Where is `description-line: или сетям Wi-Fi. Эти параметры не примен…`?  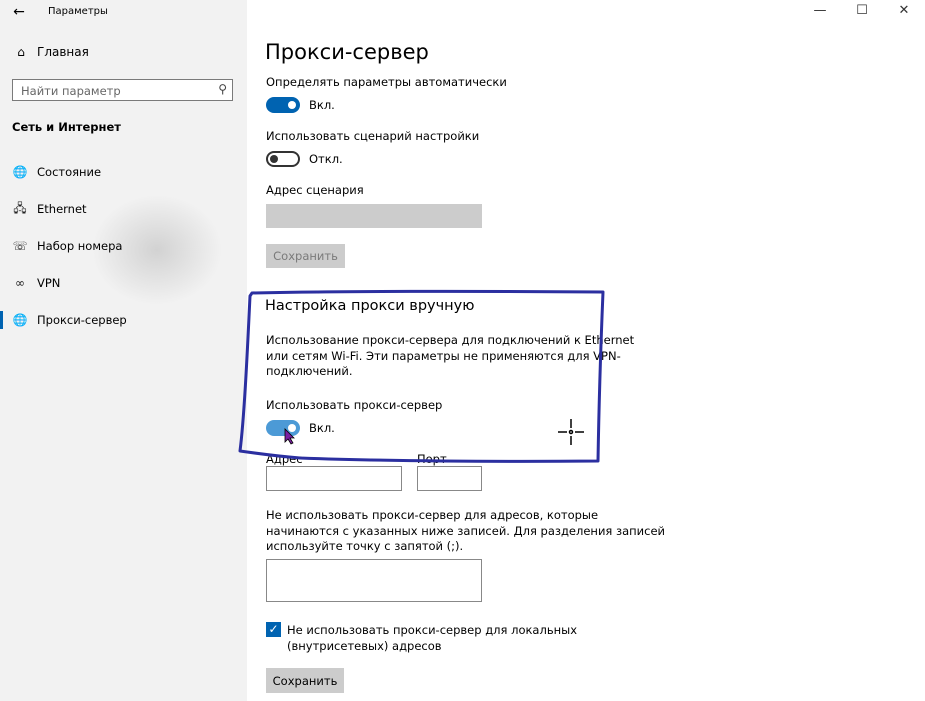 description-line: или сетям Wi-Fi. Эти параметры не примен… is located at coordinates (443, 355).